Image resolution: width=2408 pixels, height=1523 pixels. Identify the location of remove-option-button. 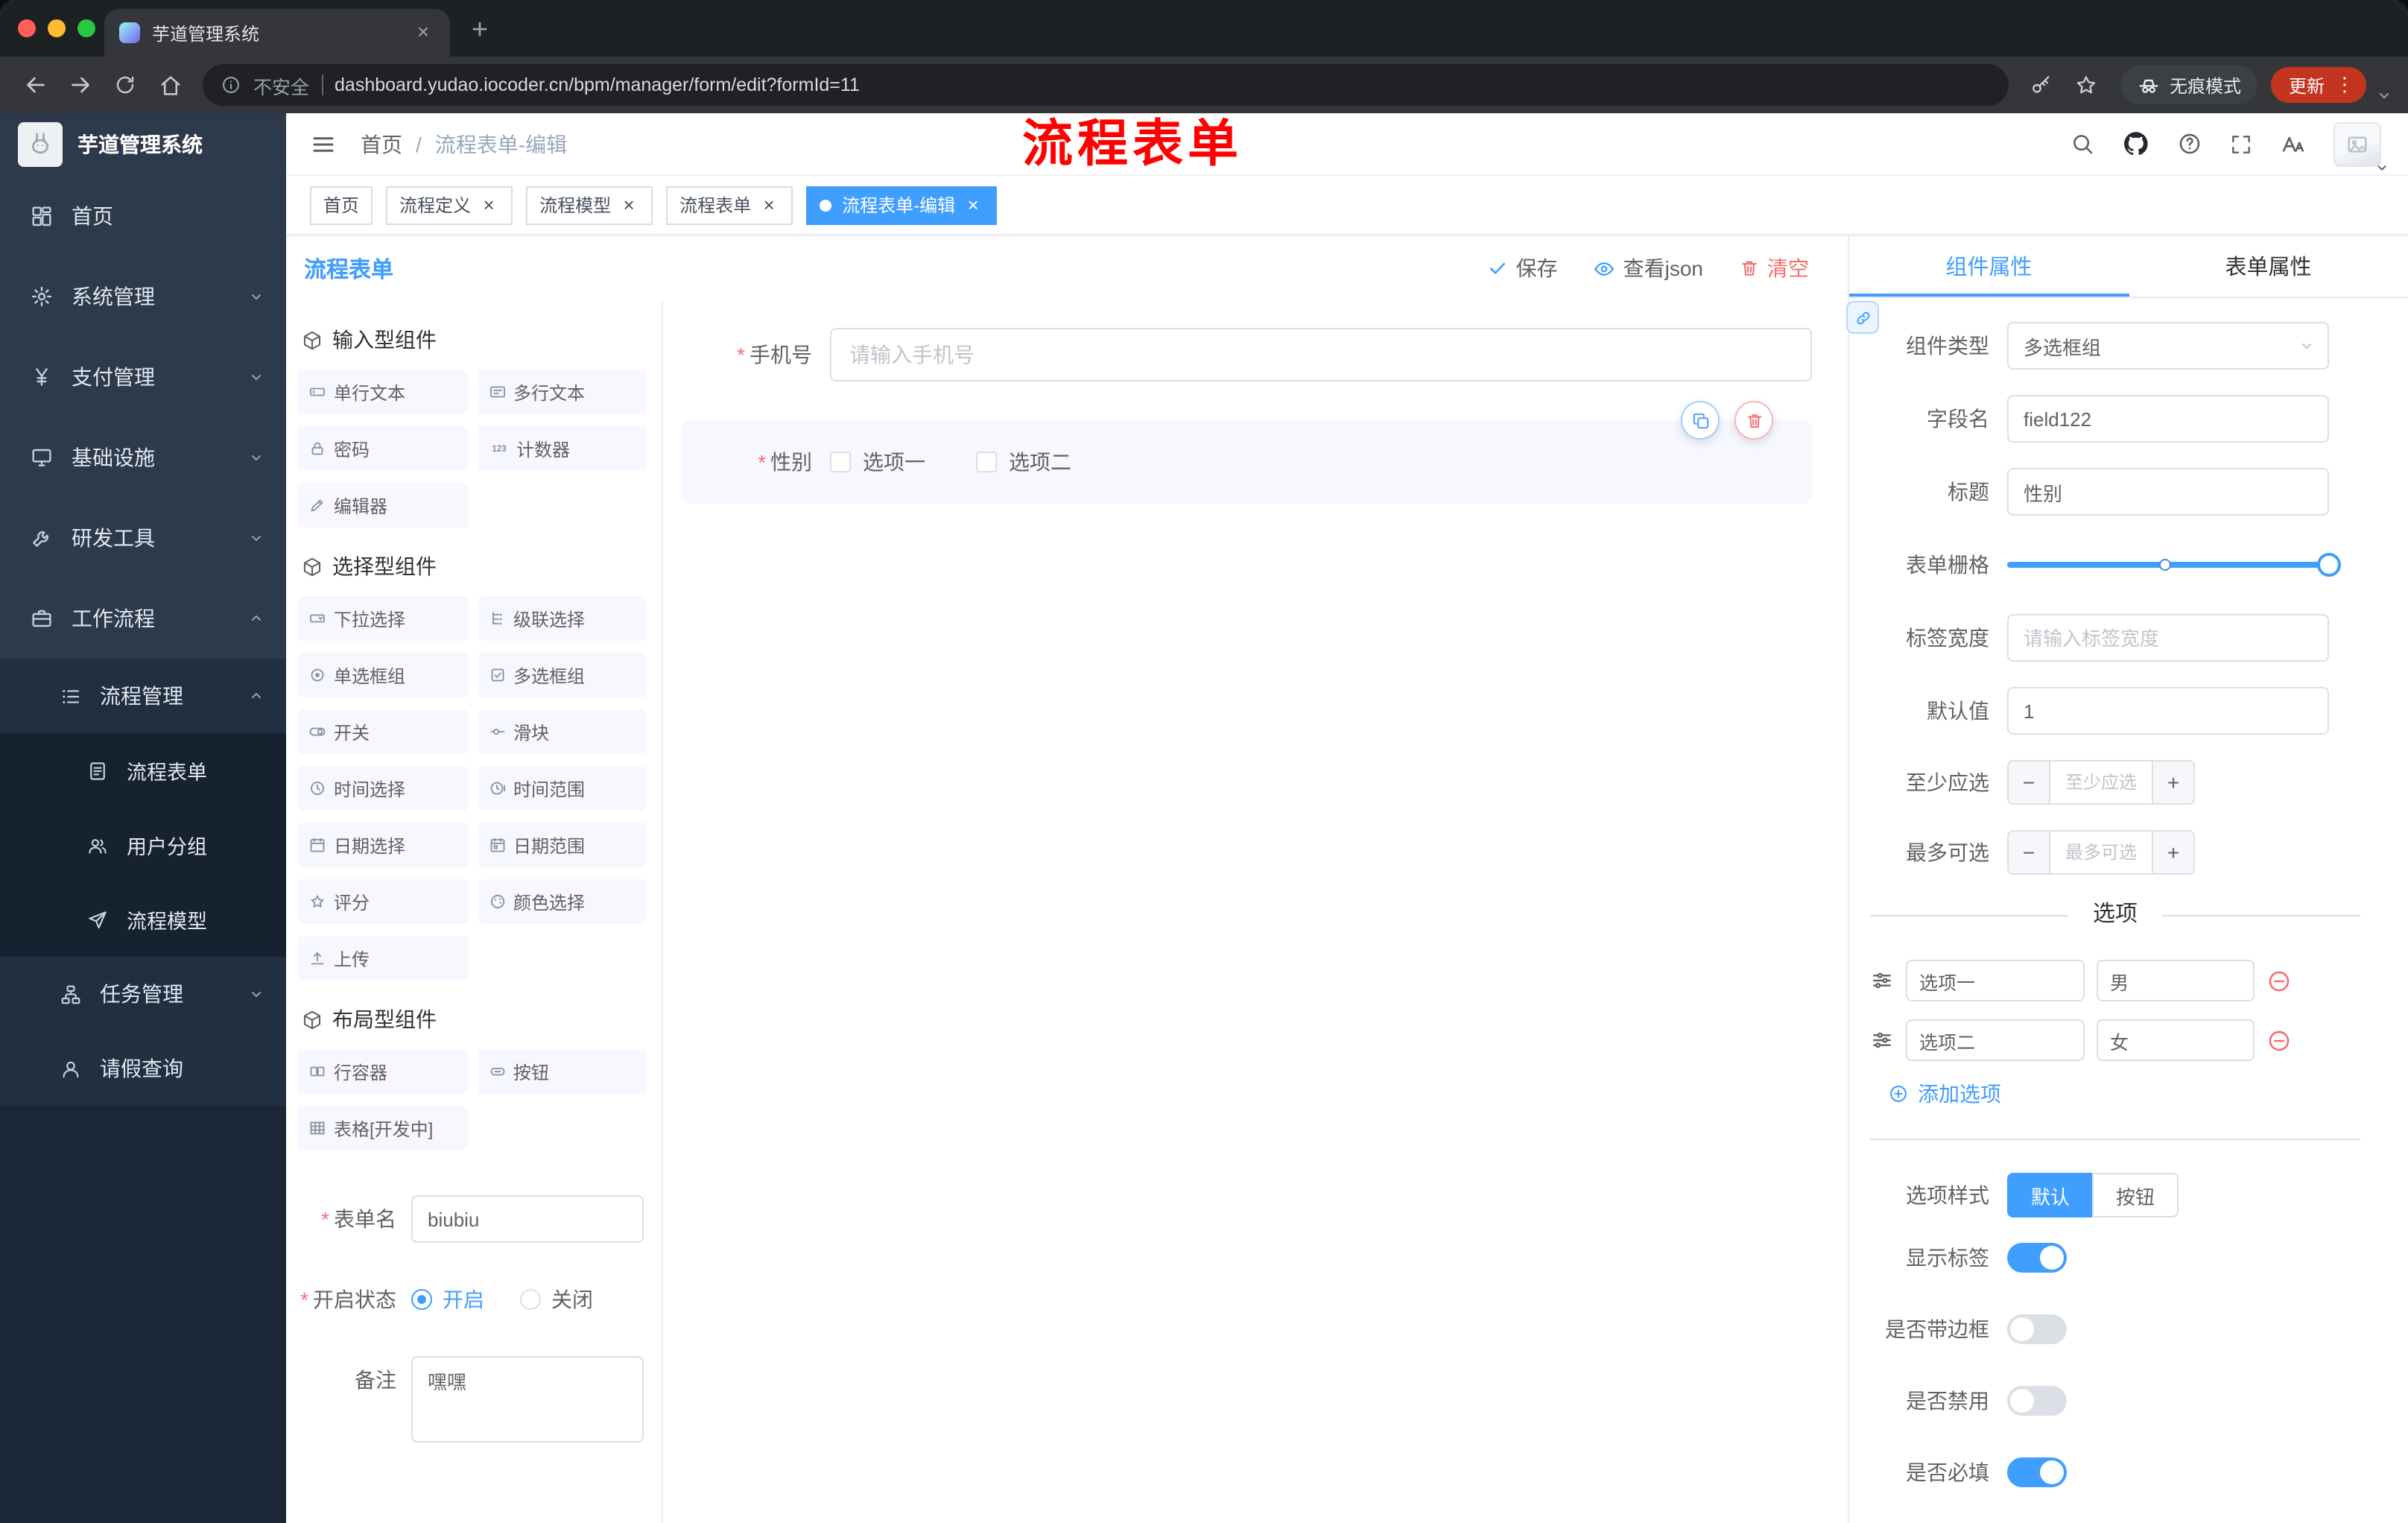
(2279, 981).